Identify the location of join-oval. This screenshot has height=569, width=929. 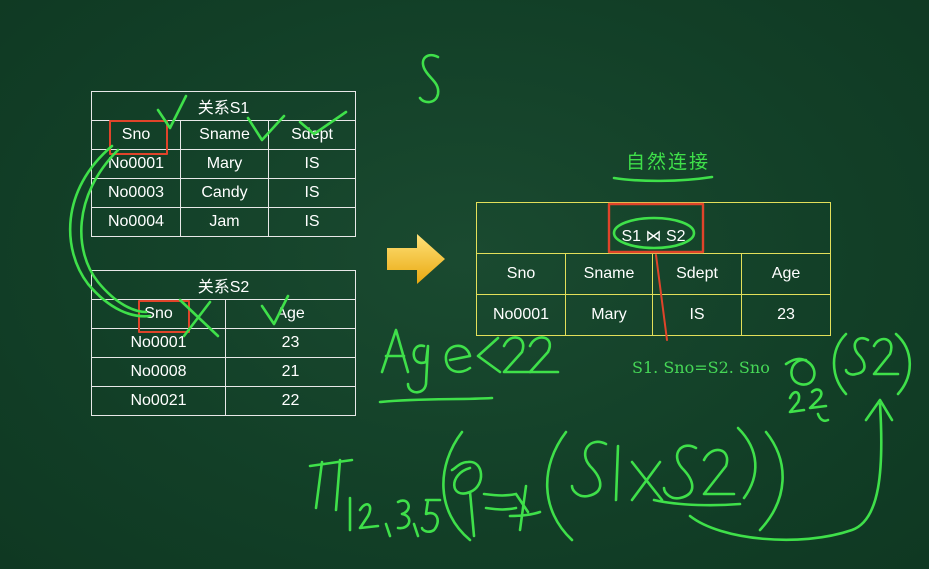
(654, 233).